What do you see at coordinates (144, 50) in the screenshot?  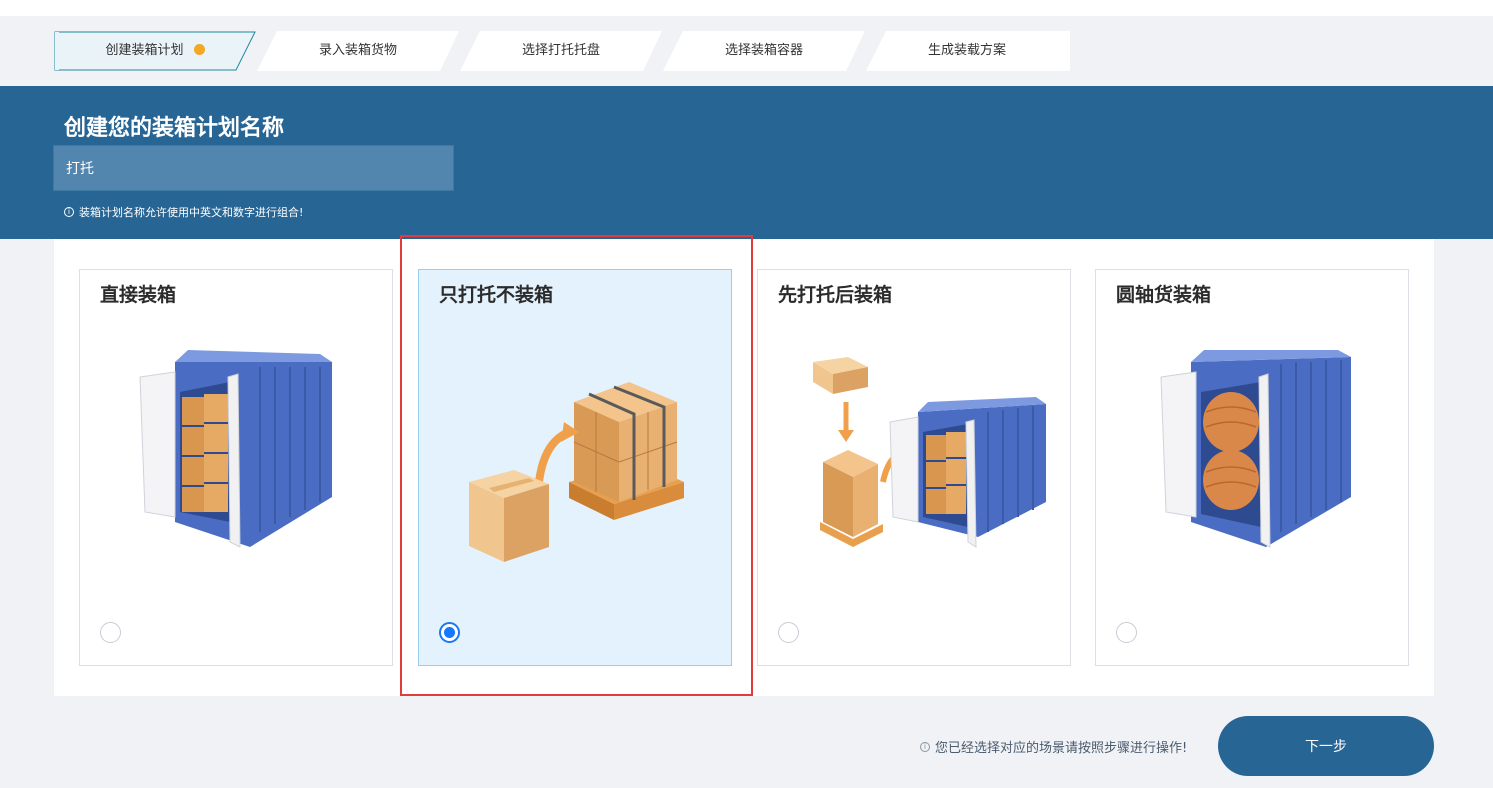 I see `step-label: 创建装箱计划` at bounding box center [144, 50].